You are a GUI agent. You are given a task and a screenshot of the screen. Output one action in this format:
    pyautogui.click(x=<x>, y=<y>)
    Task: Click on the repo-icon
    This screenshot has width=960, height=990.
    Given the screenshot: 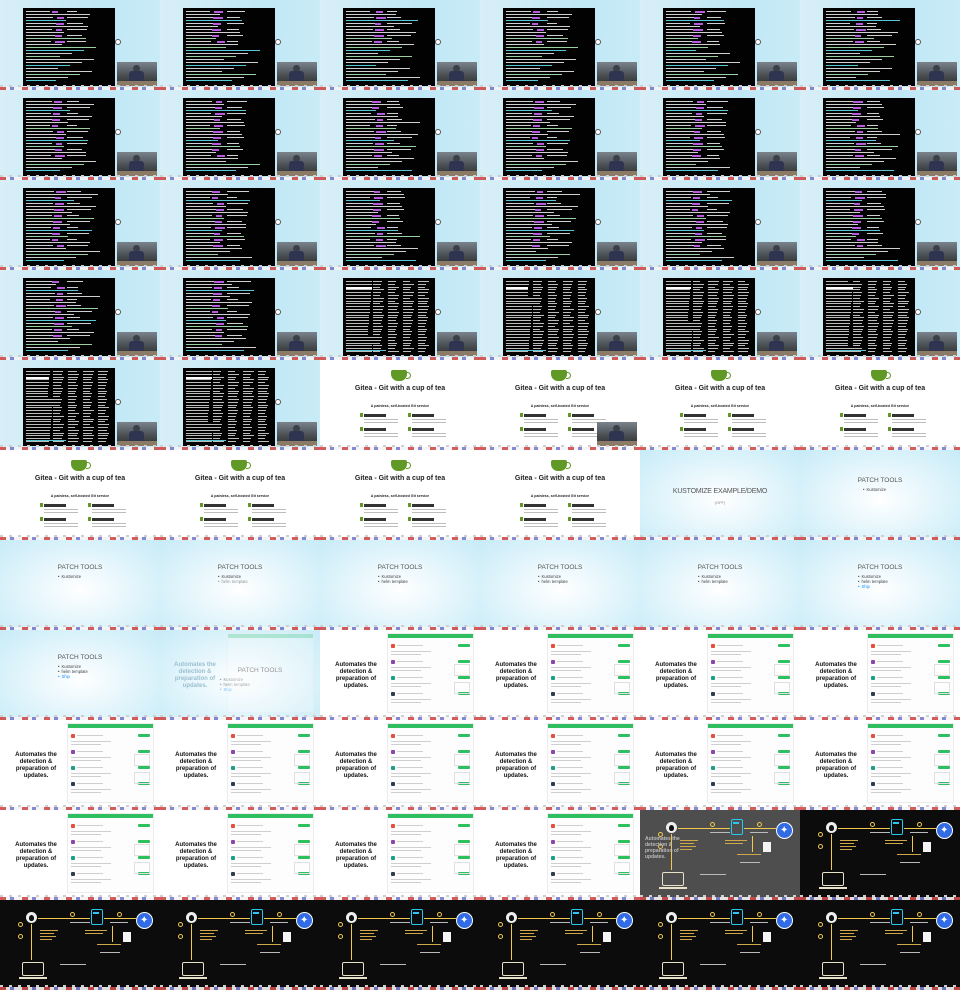 What is the action you would take?
    pyautogui.click(x=713, y=646)
    